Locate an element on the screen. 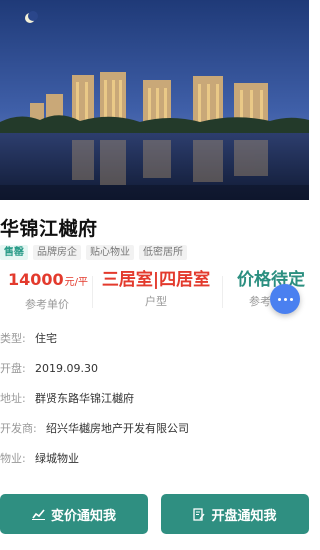 This screenshot has width=320, height=550. project-title: 华锦江樾府 is located at coordinates (49, 229).